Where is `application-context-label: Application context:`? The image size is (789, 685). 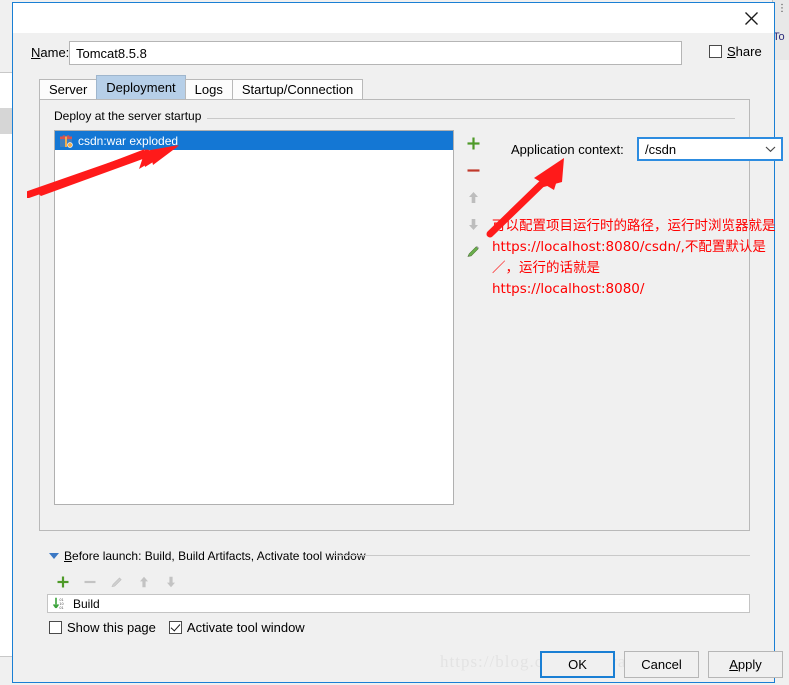
application-context-label: Application context: is located at coordinates (567, 149).